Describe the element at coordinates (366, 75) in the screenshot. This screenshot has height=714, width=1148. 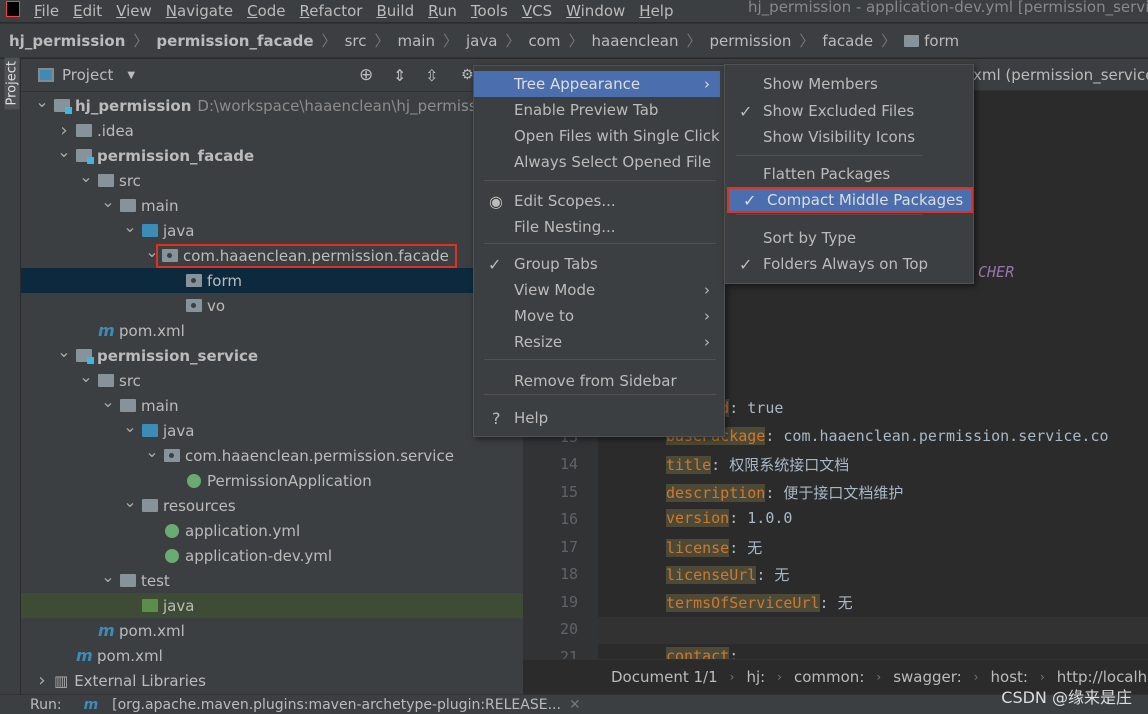
I see `locate-icon: ⊕` at that location.